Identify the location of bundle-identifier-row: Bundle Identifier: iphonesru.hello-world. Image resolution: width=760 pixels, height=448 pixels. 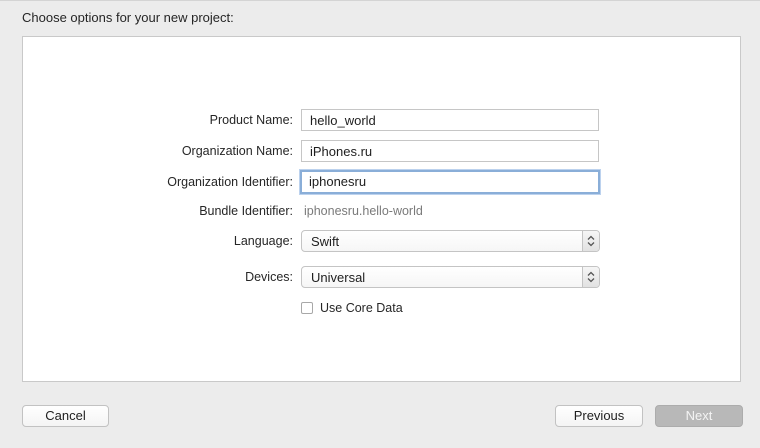
(382, 212).